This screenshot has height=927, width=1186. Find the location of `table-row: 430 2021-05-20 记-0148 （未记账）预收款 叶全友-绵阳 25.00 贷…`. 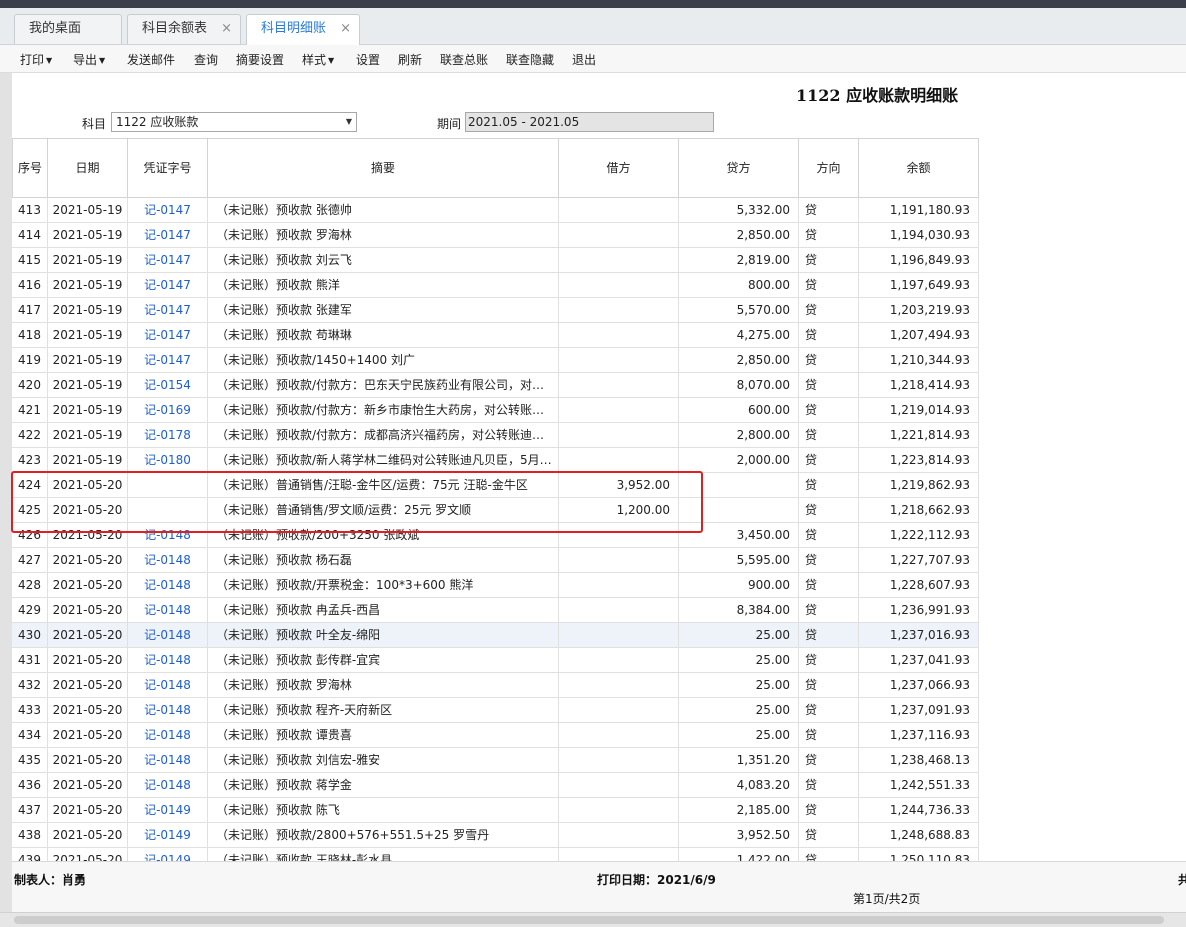

table-row: 430 2021-05-20 记-0148 （未记账）预收款 叶全友-绵阳 25.00 贷… is located at coordinates (495, 635).